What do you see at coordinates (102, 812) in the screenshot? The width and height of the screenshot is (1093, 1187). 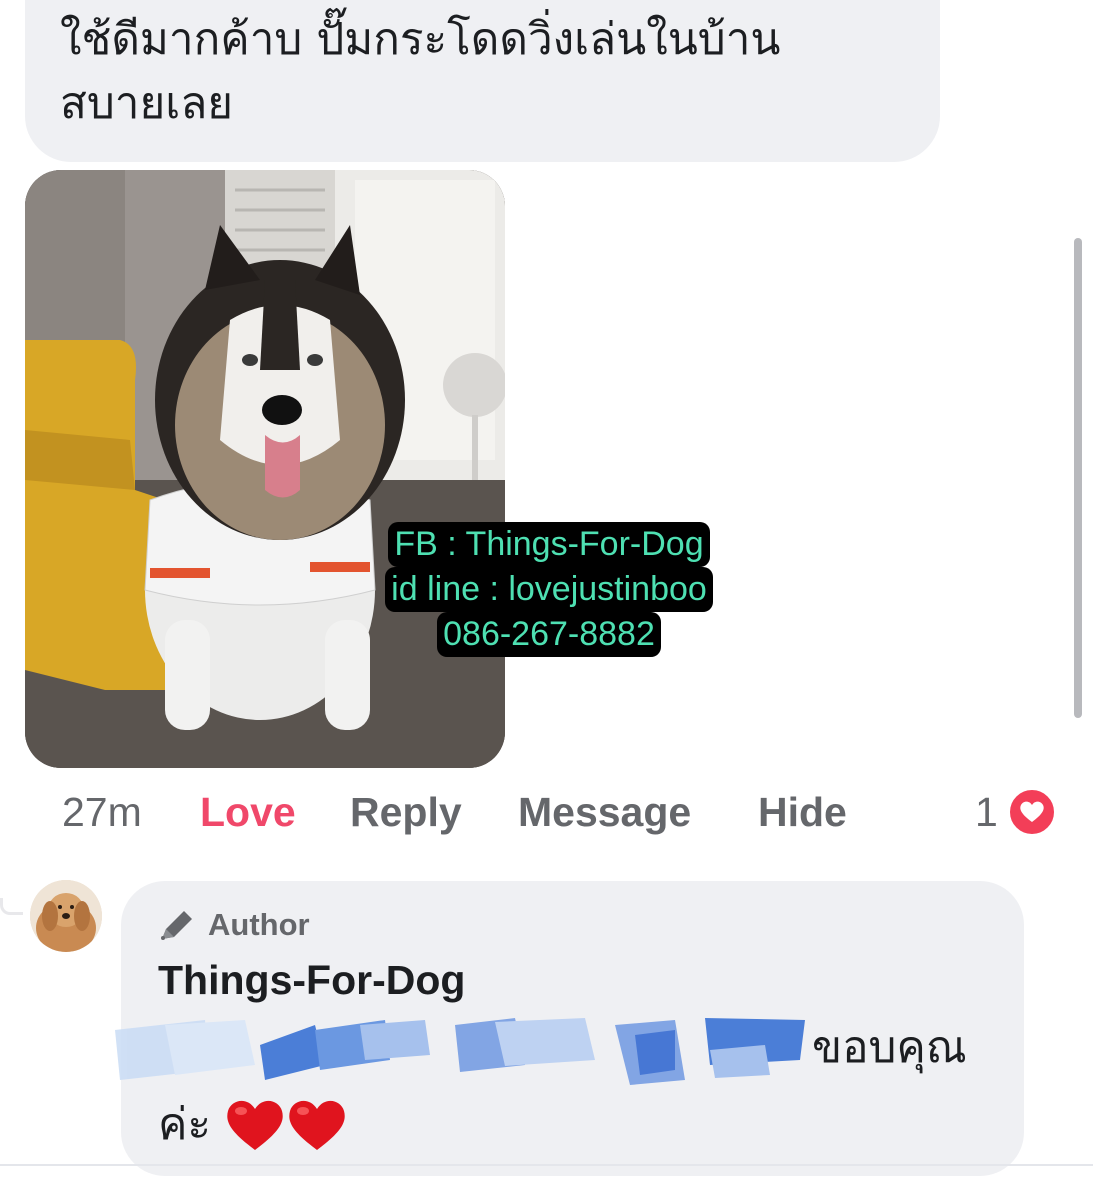 I see `comment-timestamp: 27m` at bounding box center [102, 812].